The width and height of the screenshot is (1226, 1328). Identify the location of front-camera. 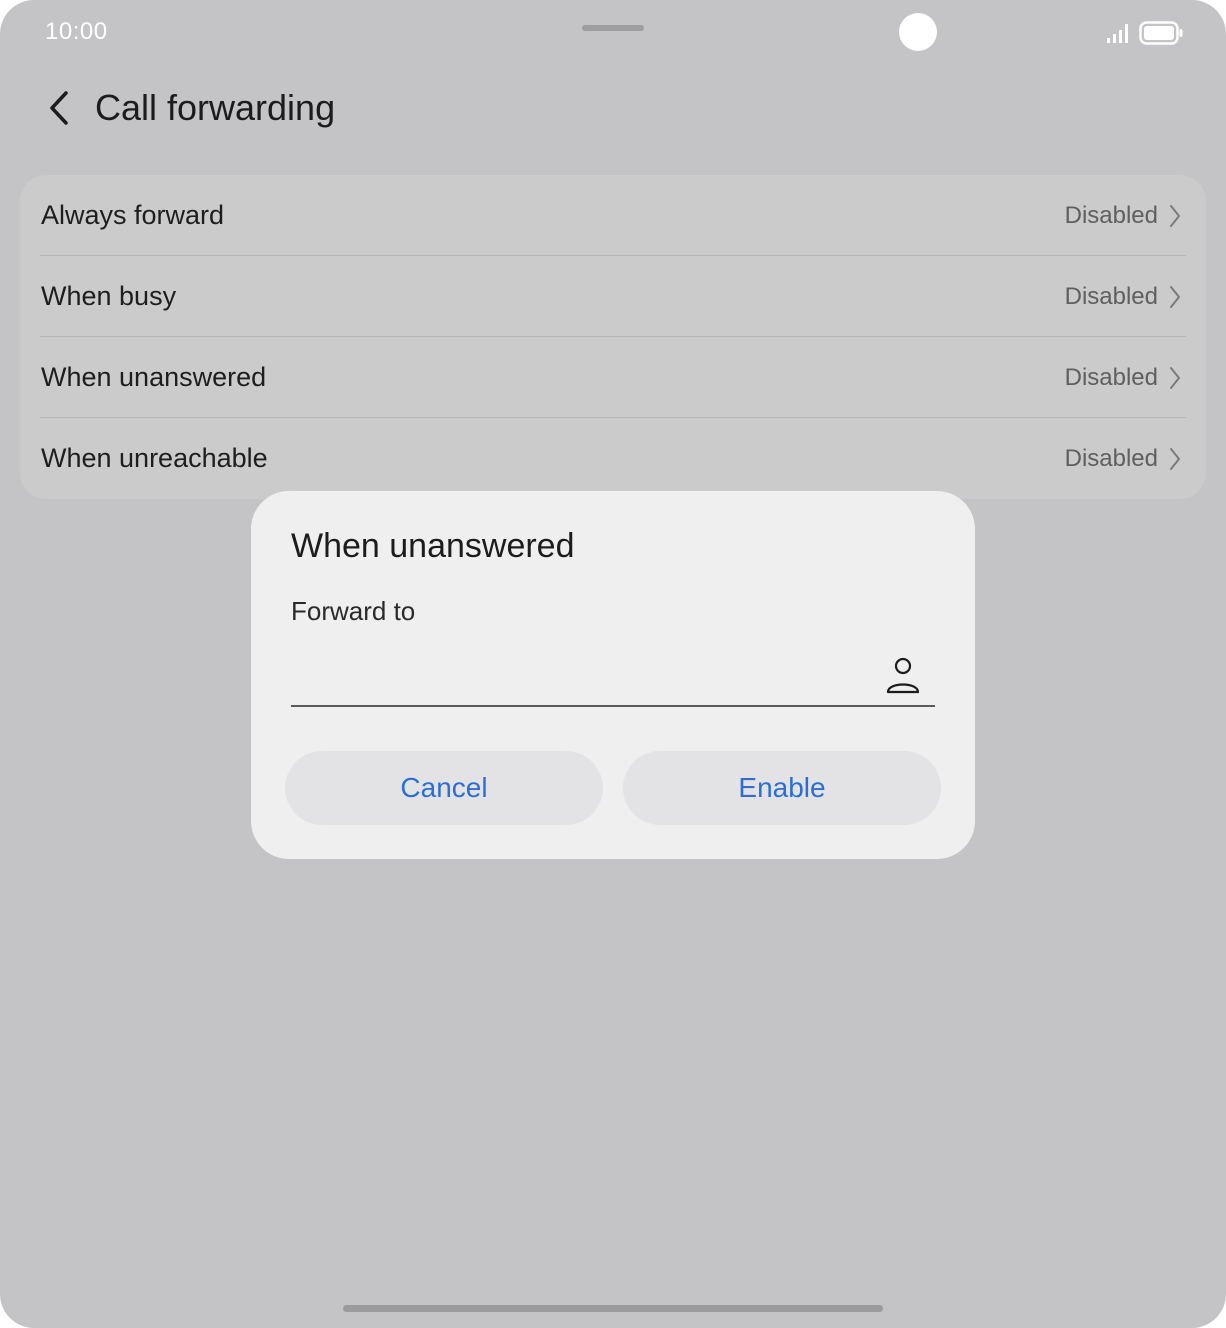
(918, 32).